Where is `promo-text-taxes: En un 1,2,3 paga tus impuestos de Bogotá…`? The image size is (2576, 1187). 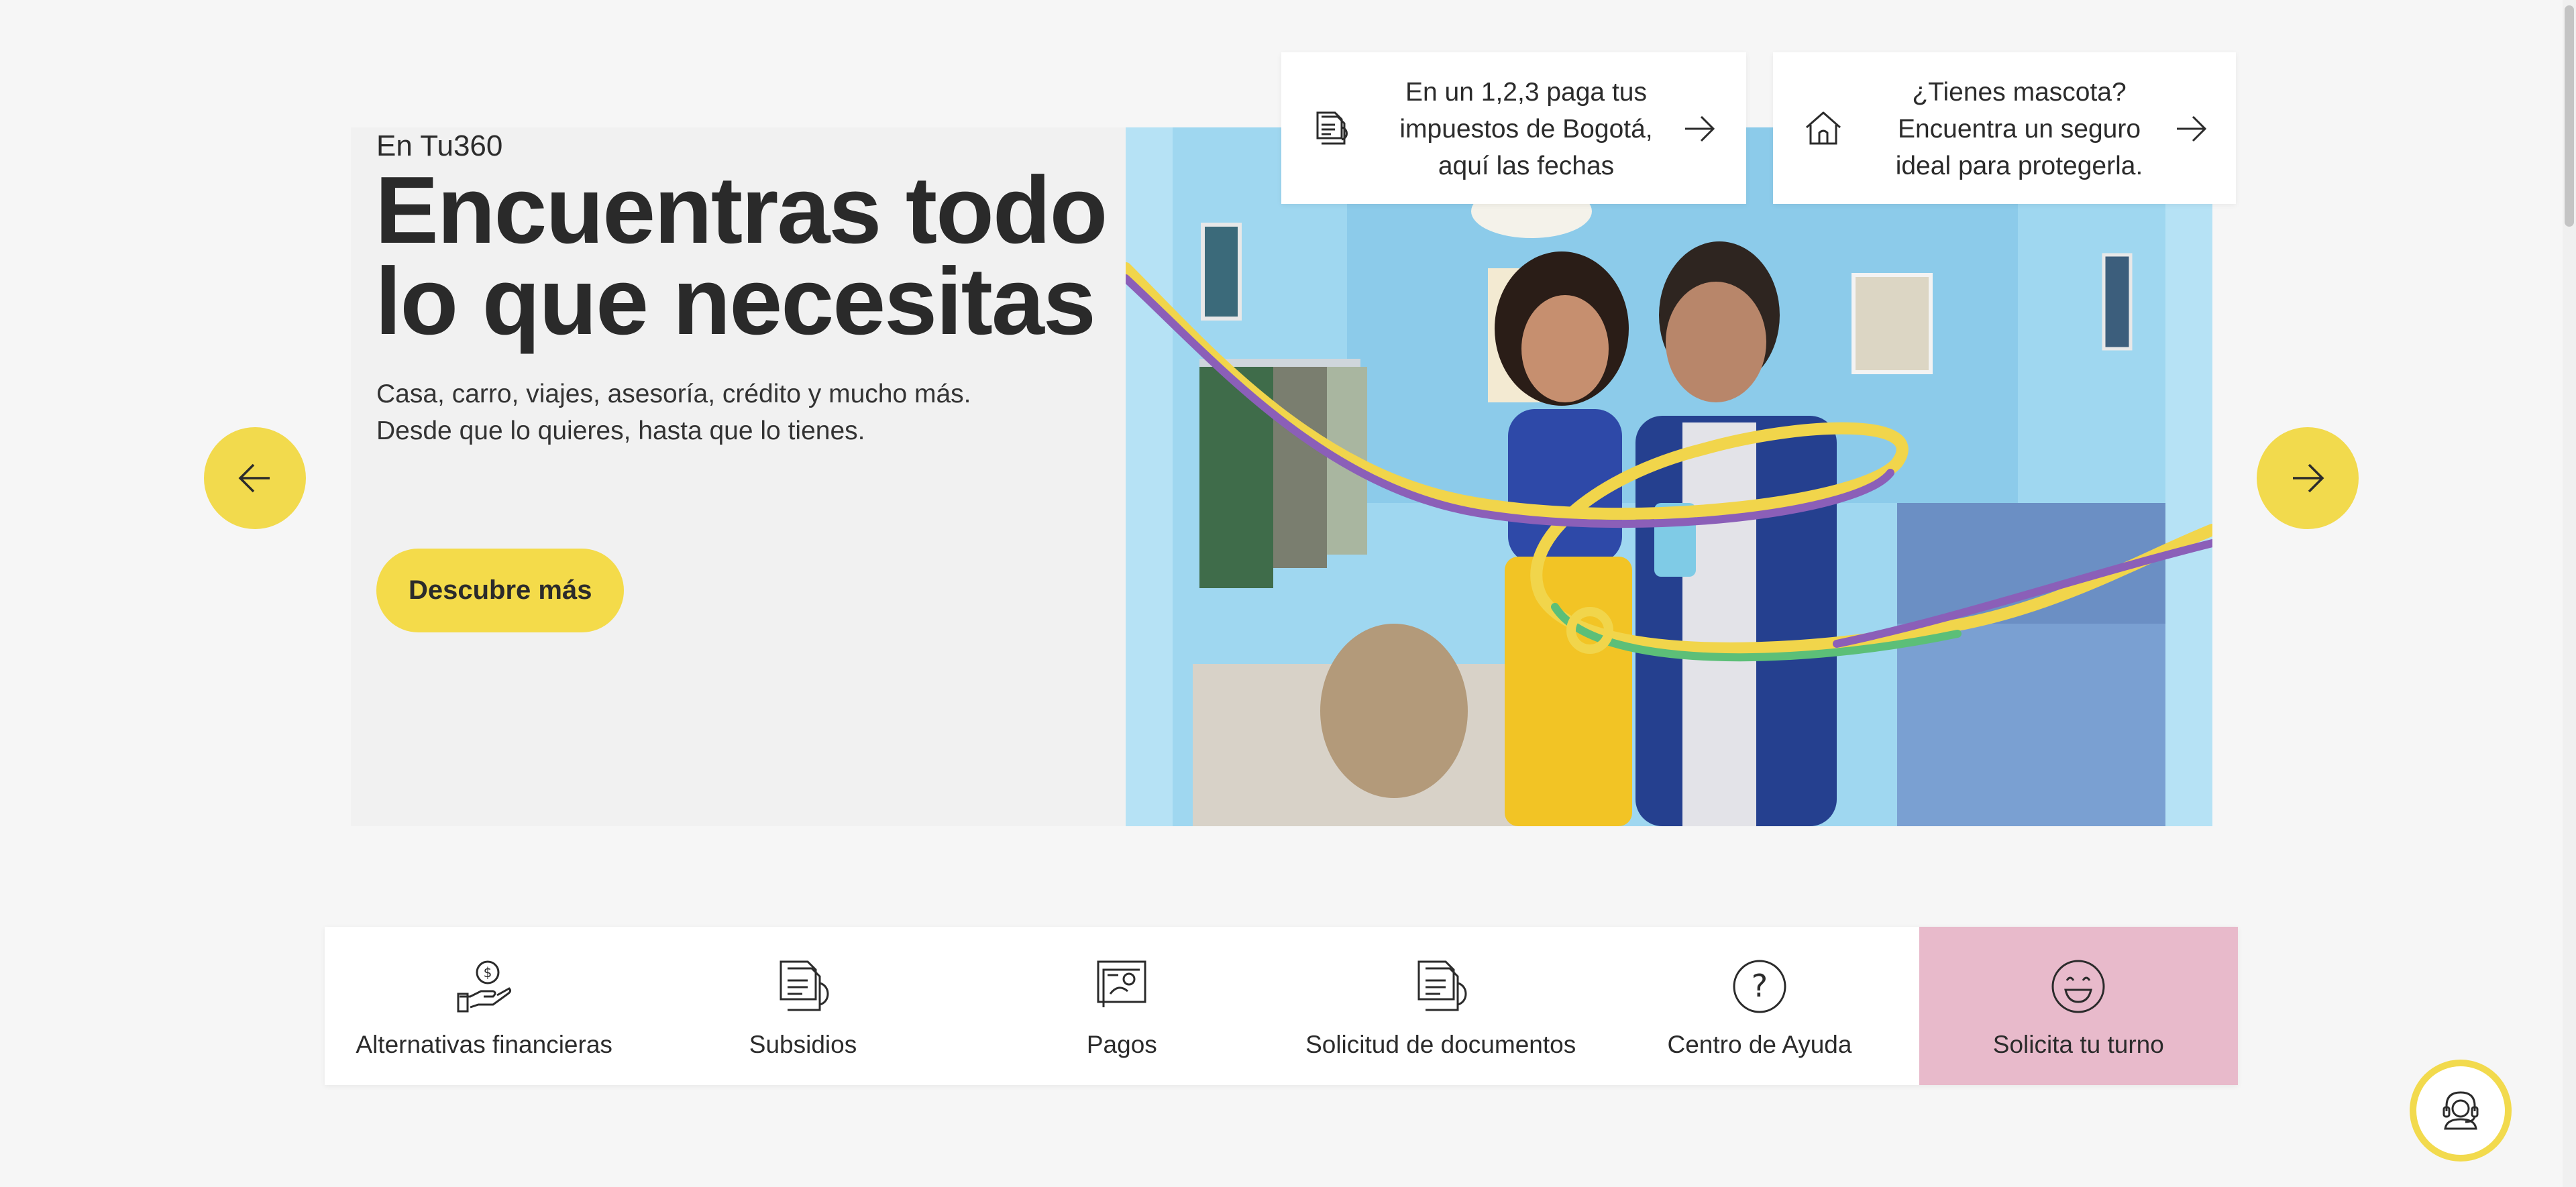
promo-text-taxes: En un 1,2,3 paga tus impuestos de Bogotá… is located at coordinates (1526, 129).